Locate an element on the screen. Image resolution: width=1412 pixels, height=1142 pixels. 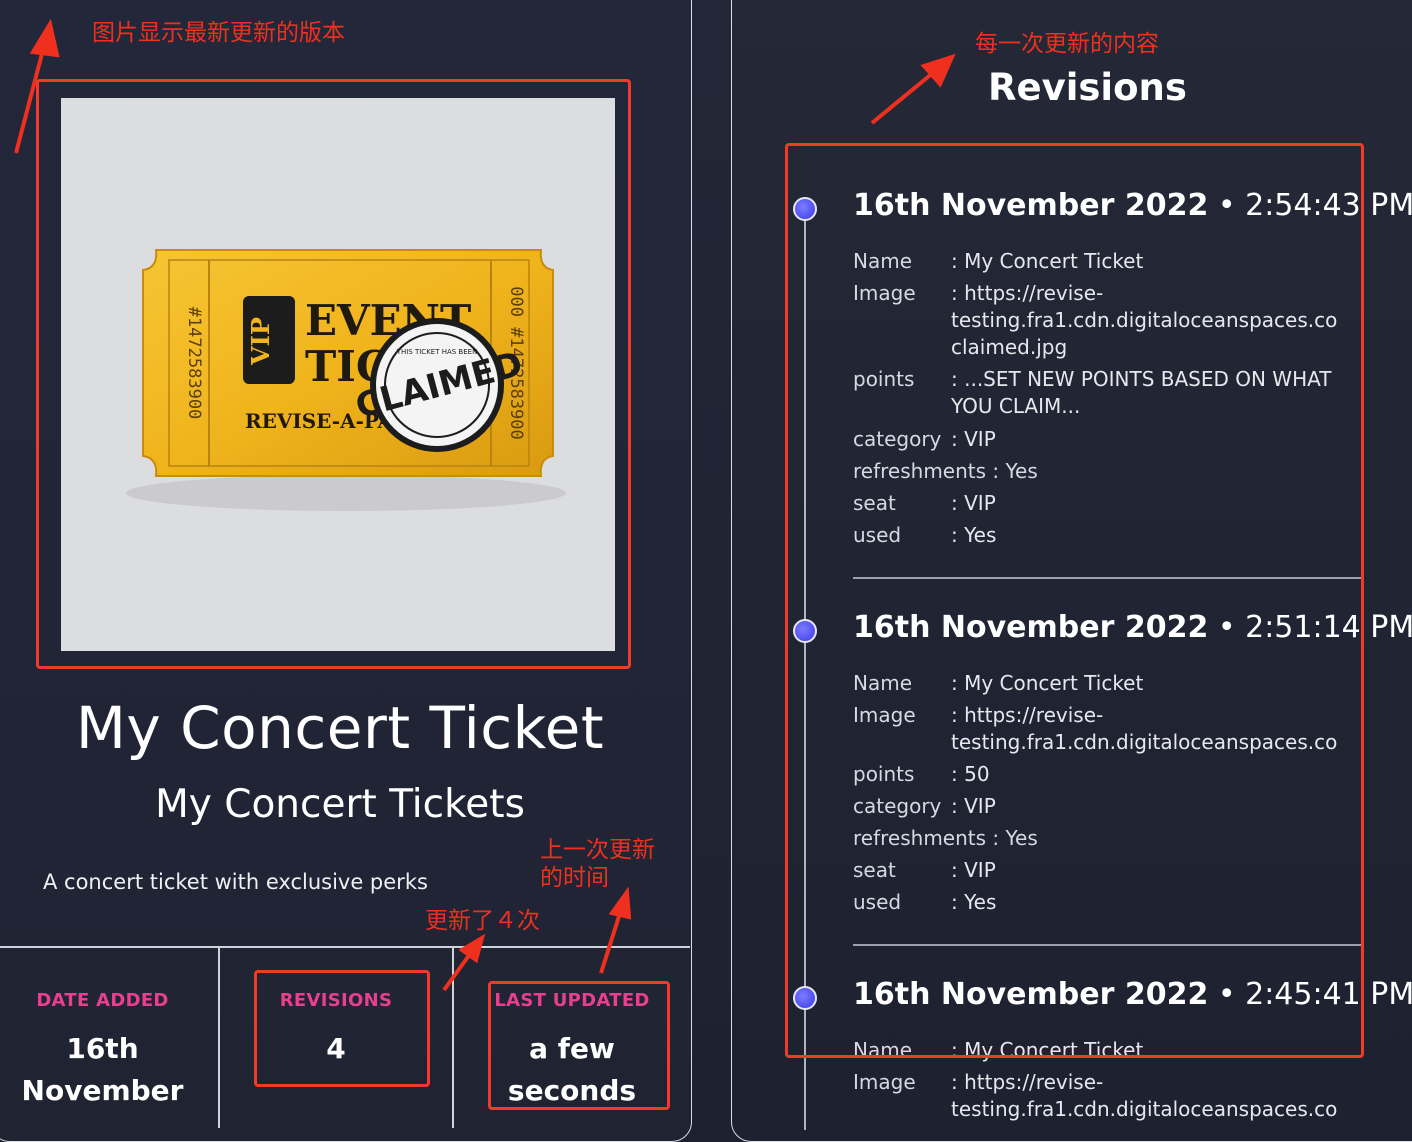
annotation-text-image: 图片显示最新更新的版本 is located at coordinates (218, 33).